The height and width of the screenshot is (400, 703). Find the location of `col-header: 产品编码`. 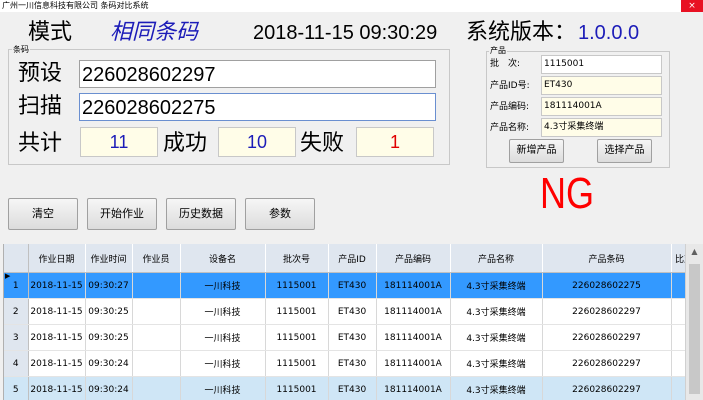

col-header: 产品编码 is located at coordinates (413, 258).